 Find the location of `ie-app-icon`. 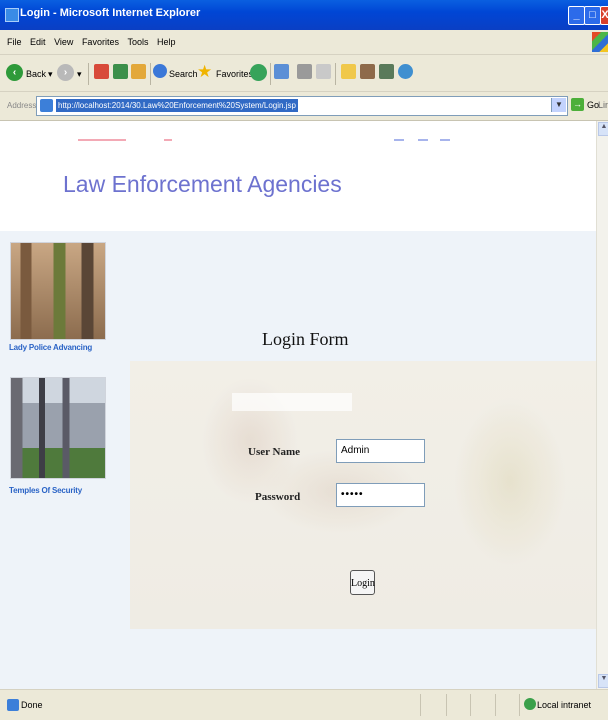

ie-app-icon is located at coordinates (12, 15).